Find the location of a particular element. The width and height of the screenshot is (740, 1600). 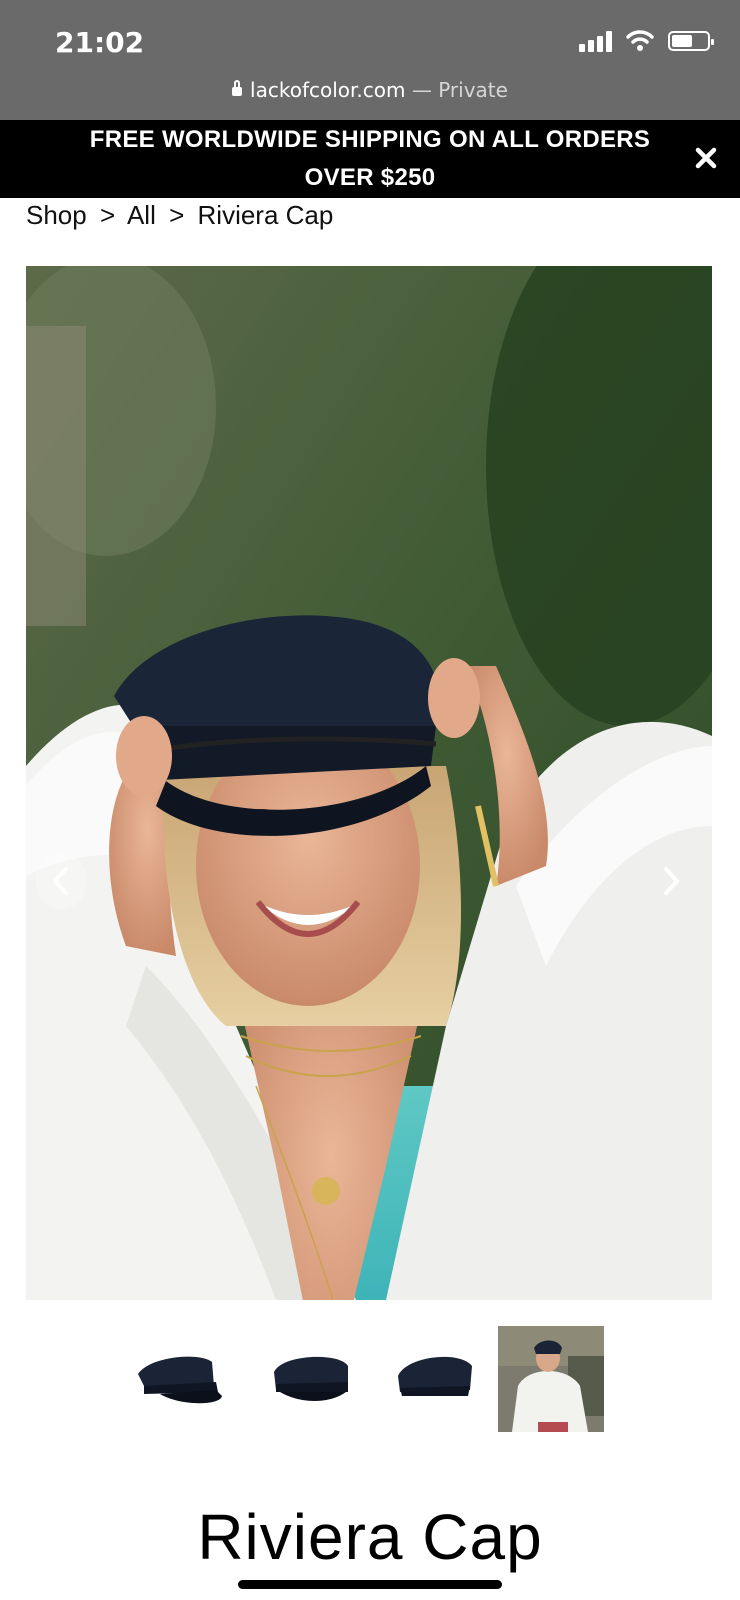

product-title: Riviera Cap is located at coordinates (370, 1537).